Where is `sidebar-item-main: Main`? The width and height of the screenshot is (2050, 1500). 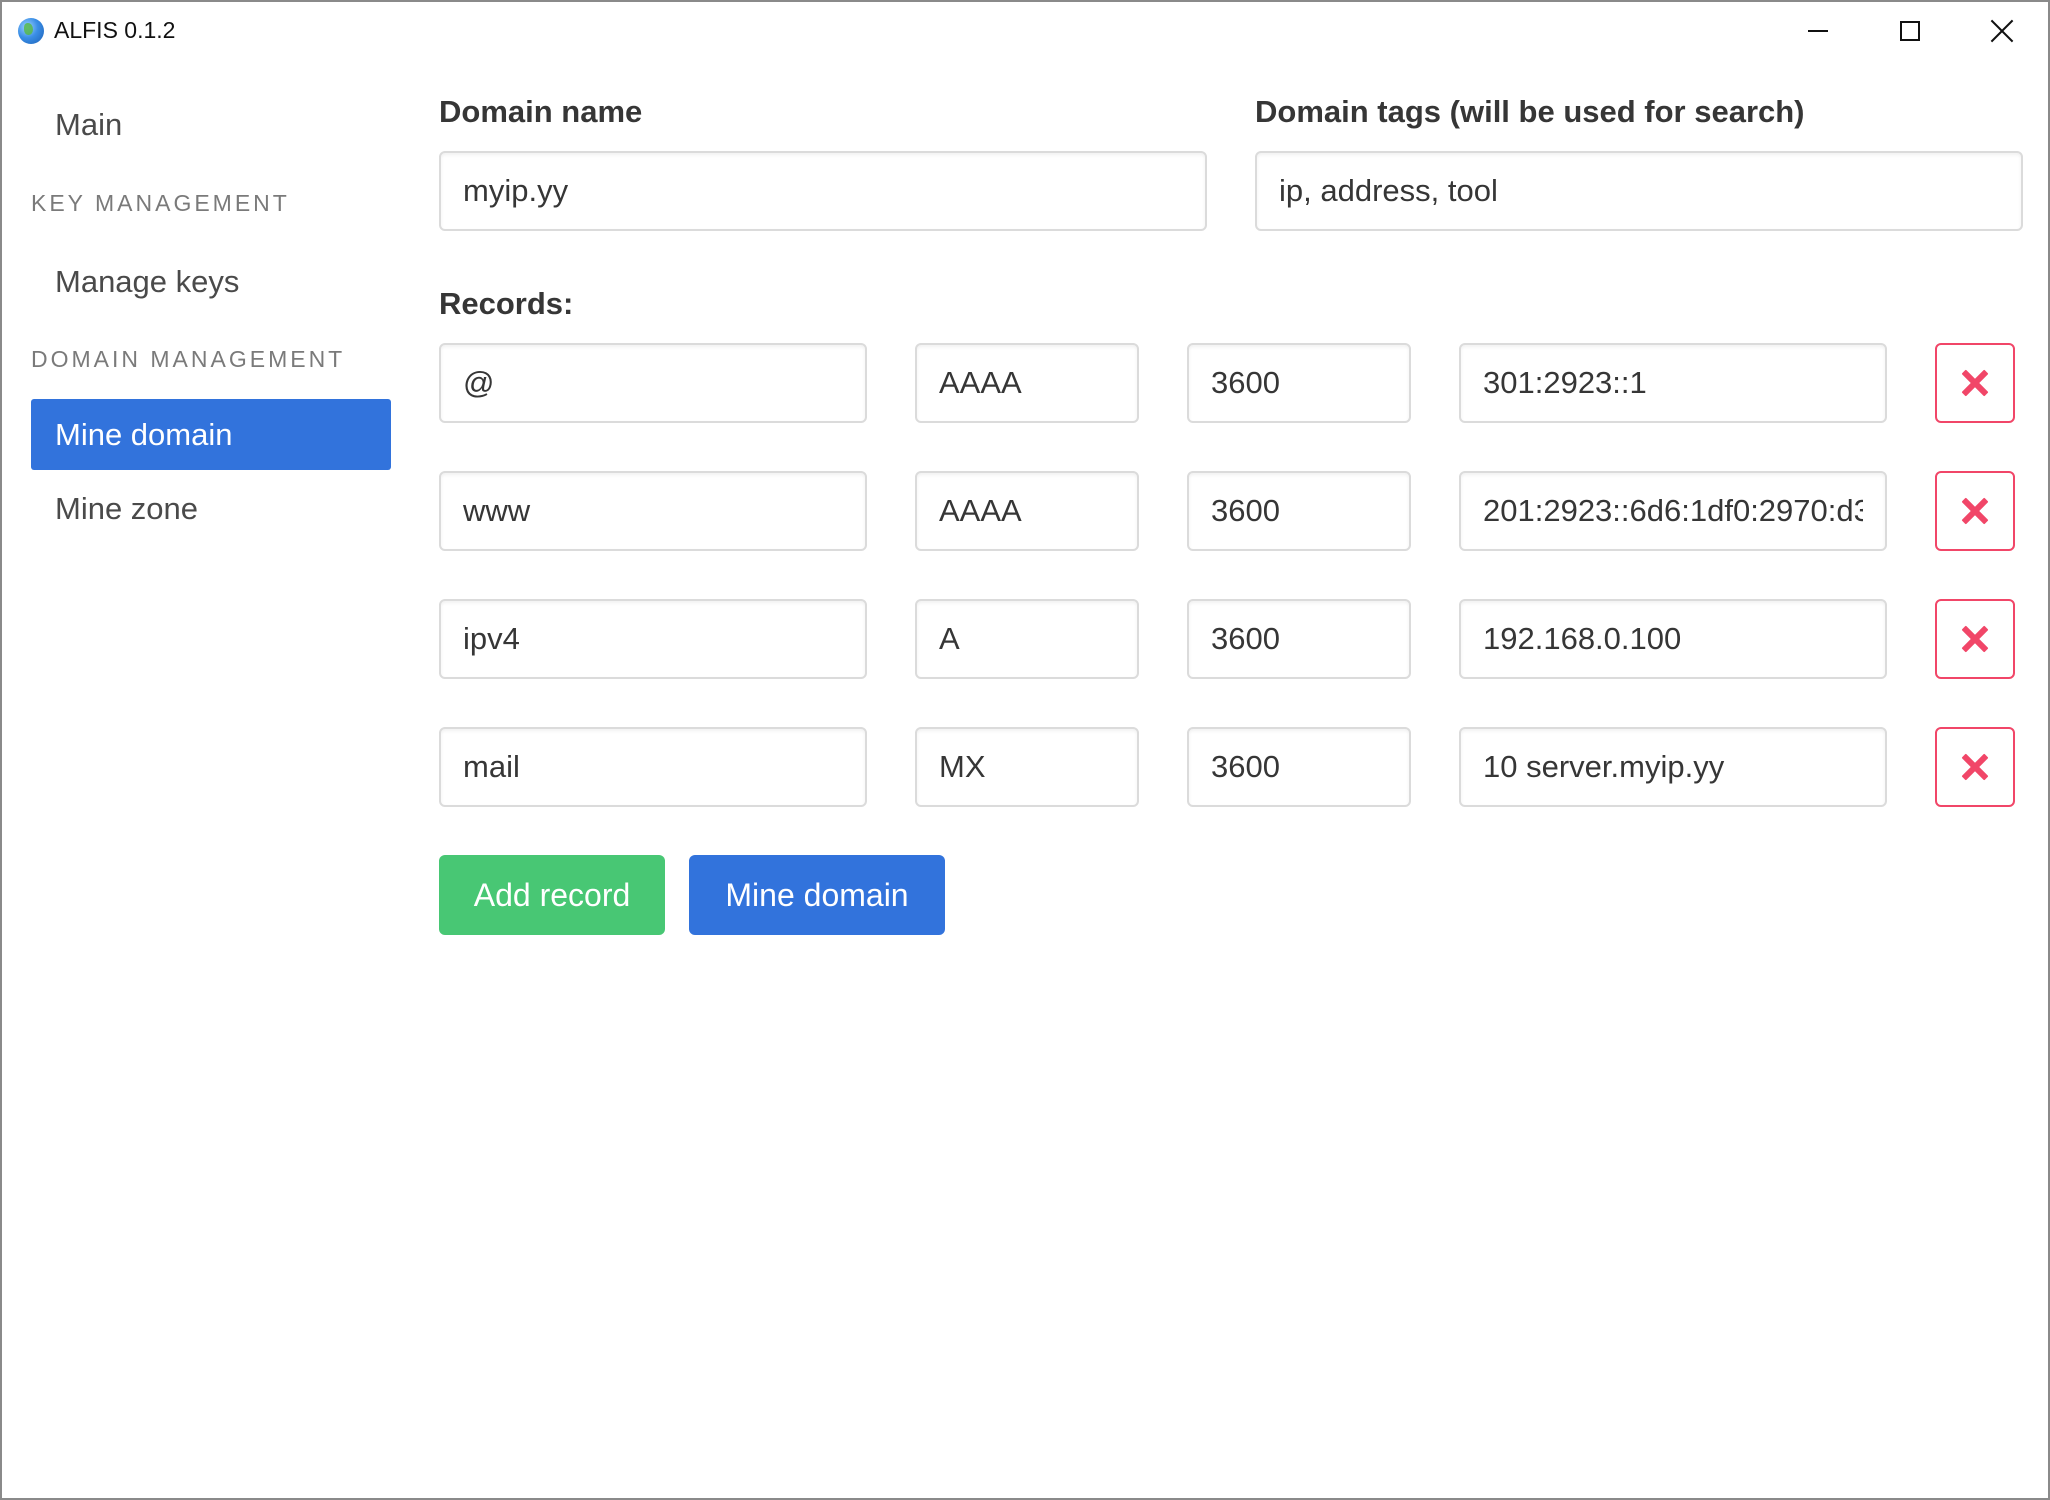
sidebar-item-main: Main is located at coordinates (211, 124).